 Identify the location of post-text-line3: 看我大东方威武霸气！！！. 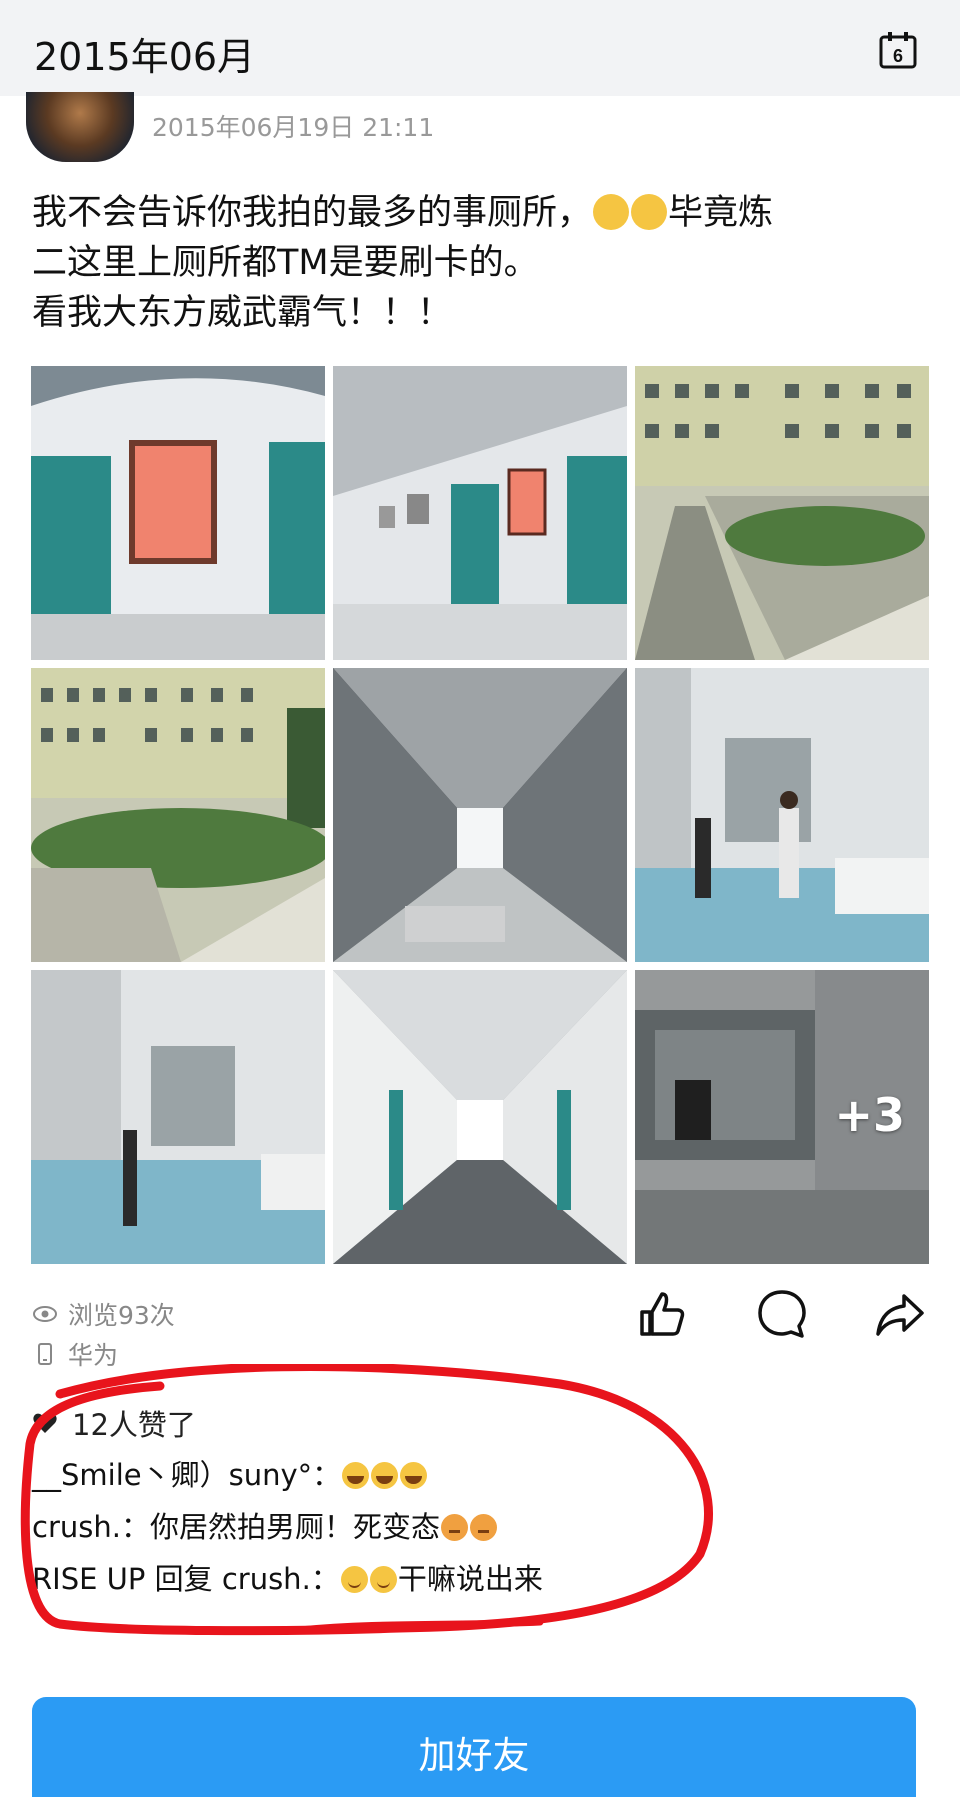
(242, 313).